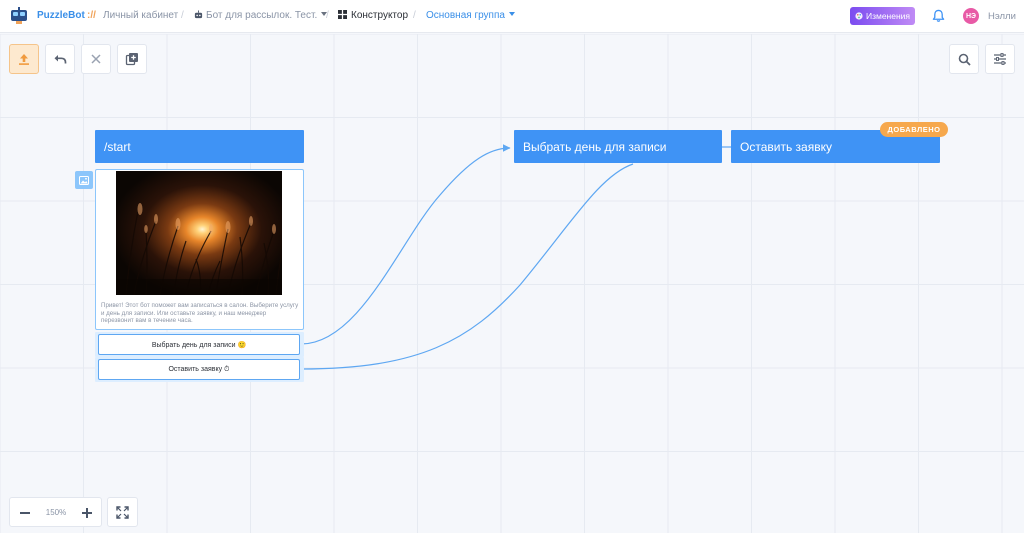  I want to click on palette-icon, so click(859, 16).